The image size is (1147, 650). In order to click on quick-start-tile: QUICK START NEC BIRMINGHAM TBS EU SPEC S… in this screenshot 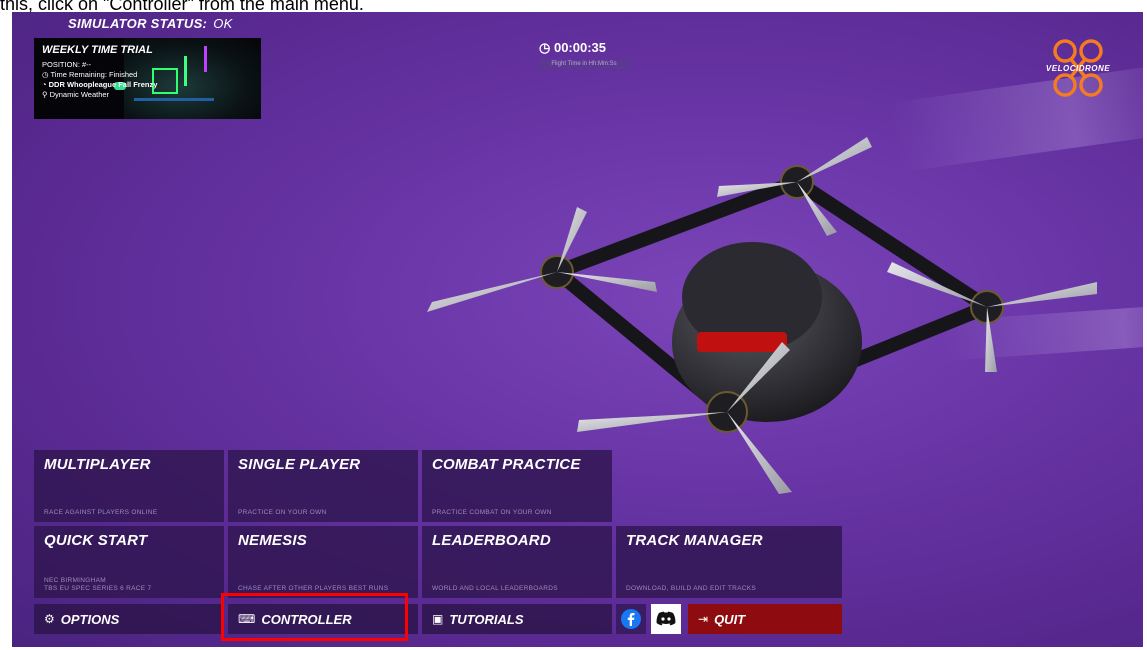, I will do `click(129, 562)`.